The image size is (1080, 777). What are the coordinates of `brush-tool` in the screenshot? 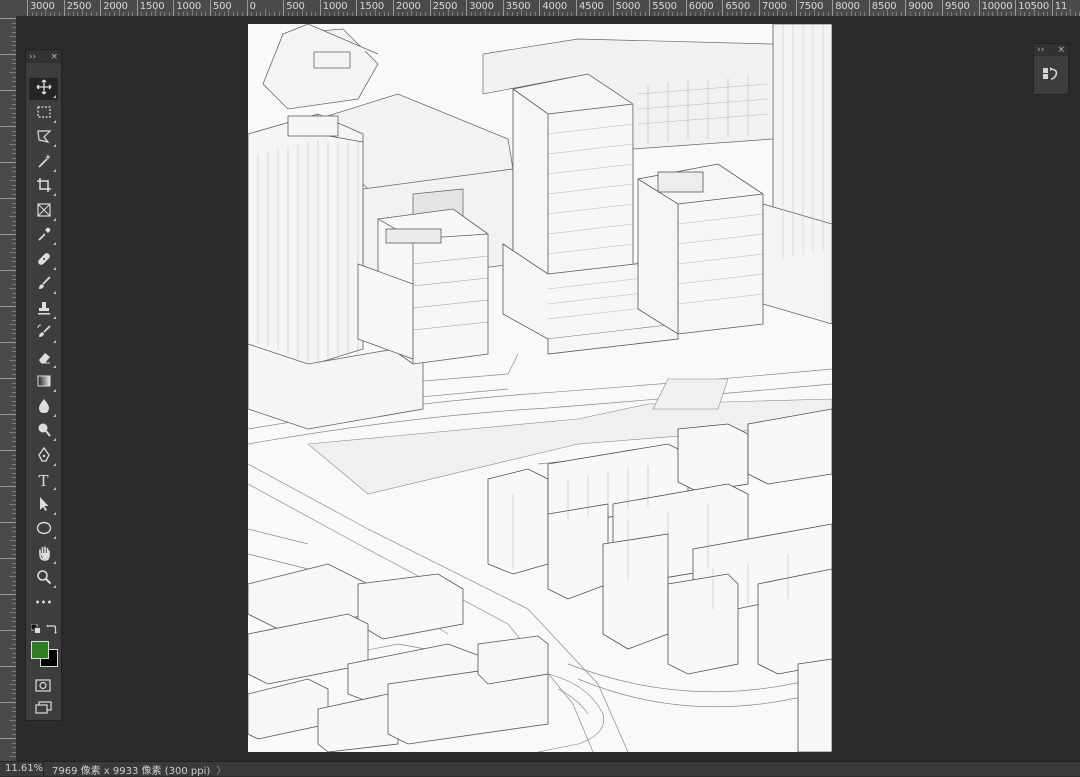 It's located at (43, 285).